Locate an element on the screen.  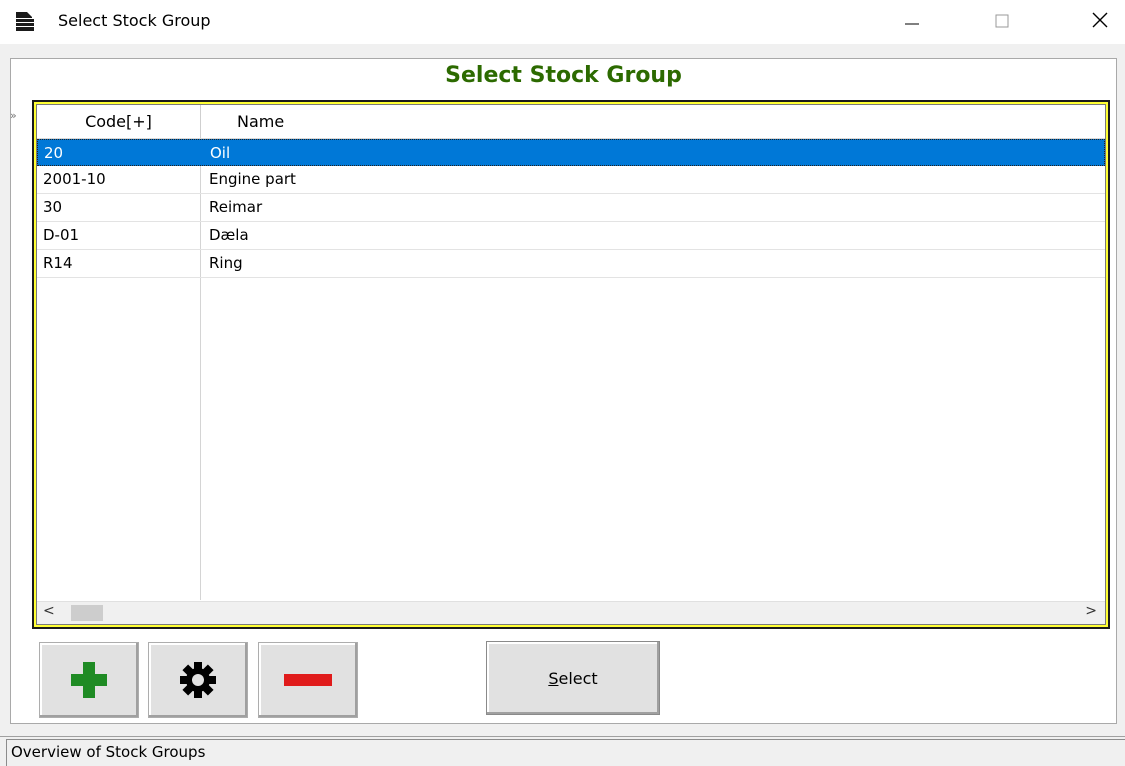
minimize-button is located at coordinates (912, 20).